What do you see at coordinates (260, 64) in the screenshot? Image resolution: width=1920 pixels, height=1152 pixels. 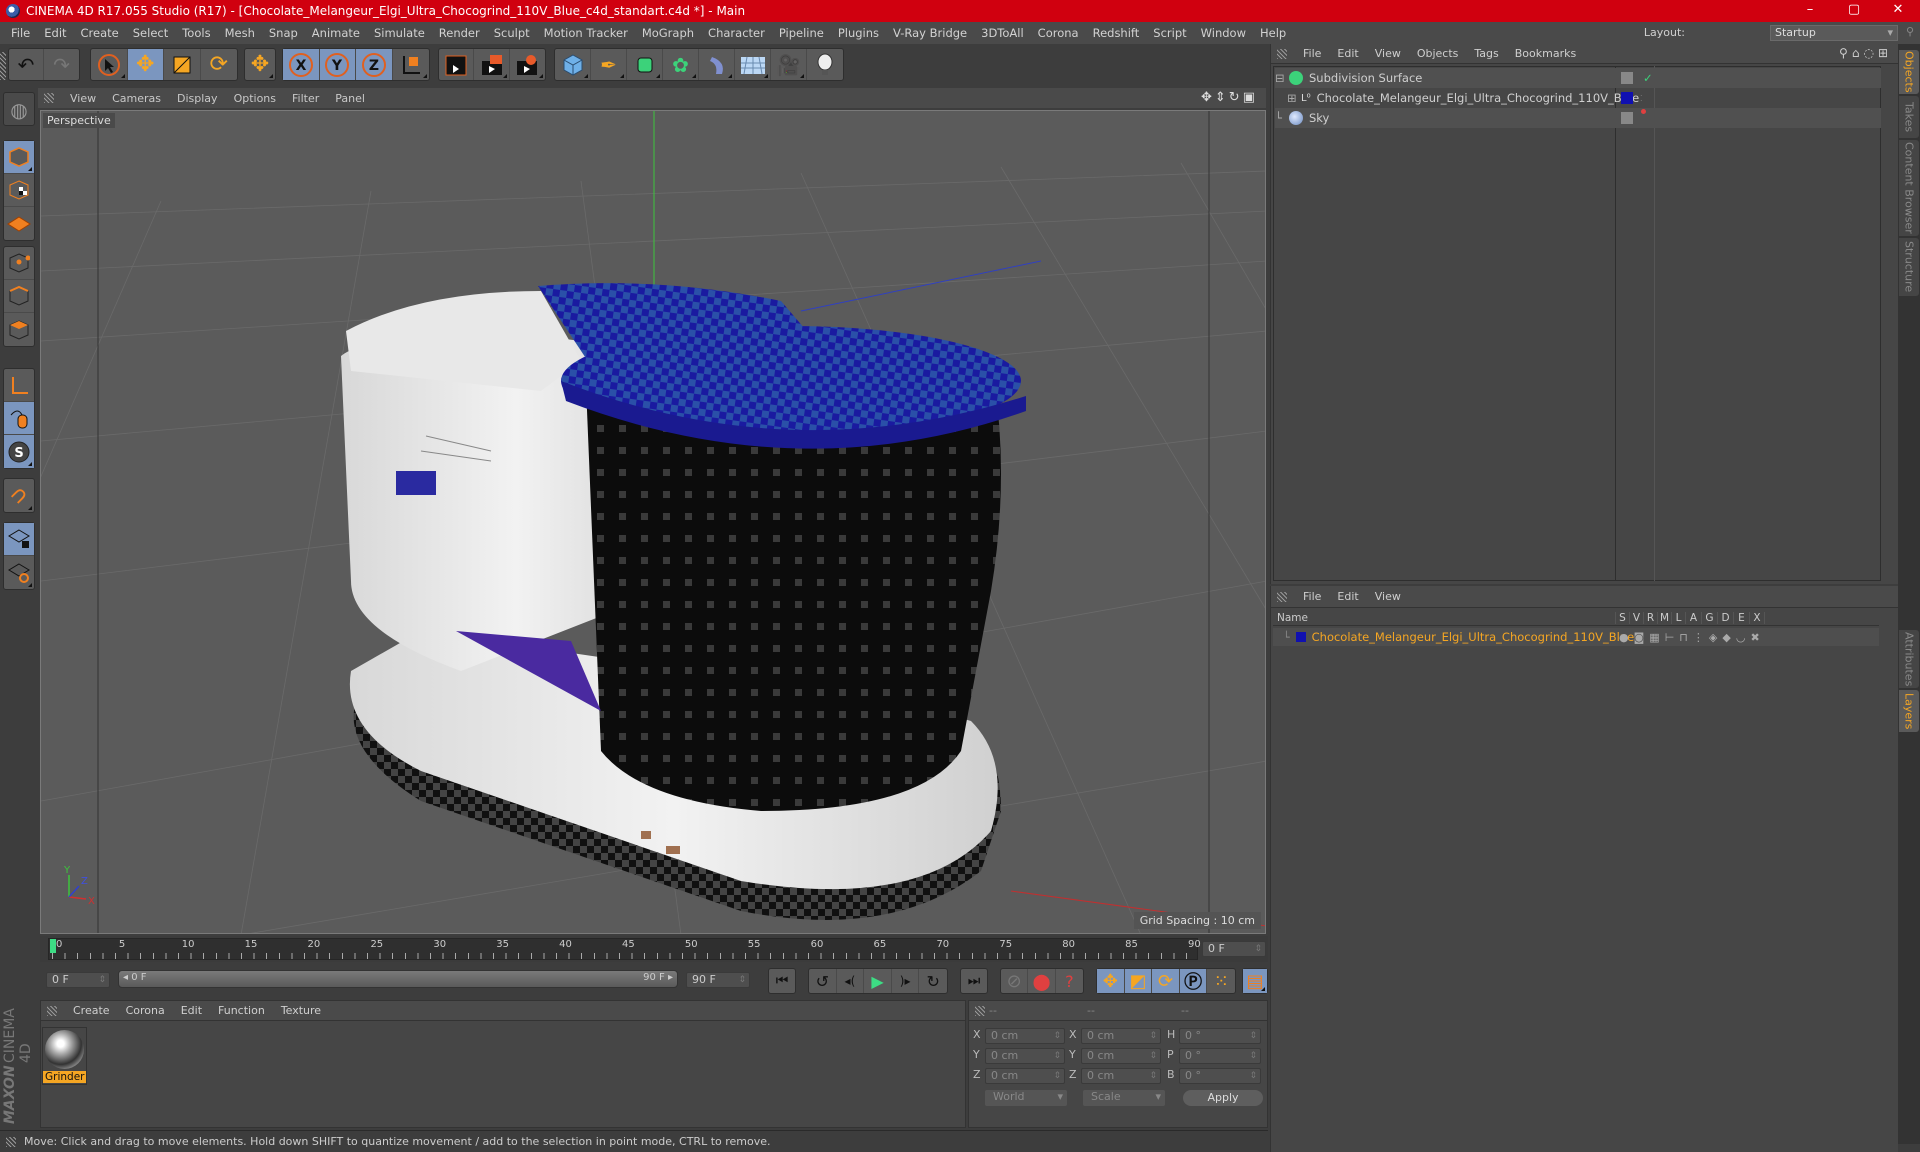 I see `live-move-icon: ✥` at bounding box center [260, 64].